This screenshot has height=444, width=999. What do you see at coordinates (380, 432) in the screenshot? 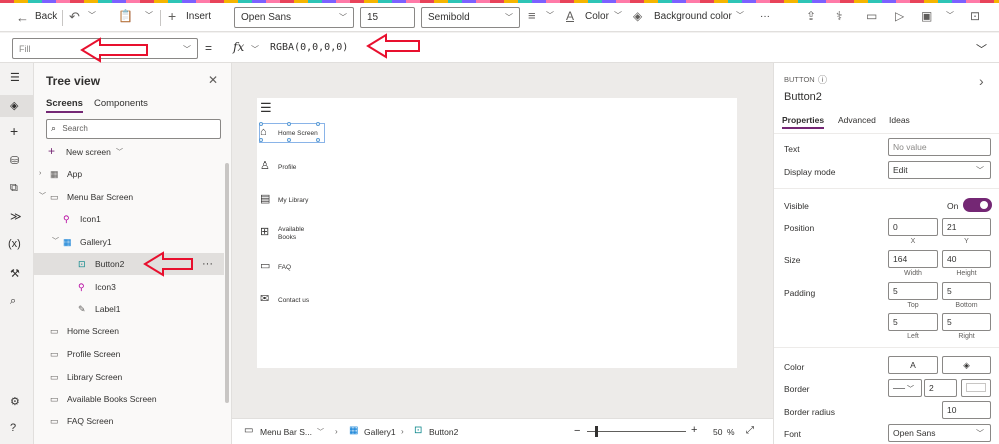
I see `breadcrumb-gallery: Gallery1` at bounding box center [380, 432].